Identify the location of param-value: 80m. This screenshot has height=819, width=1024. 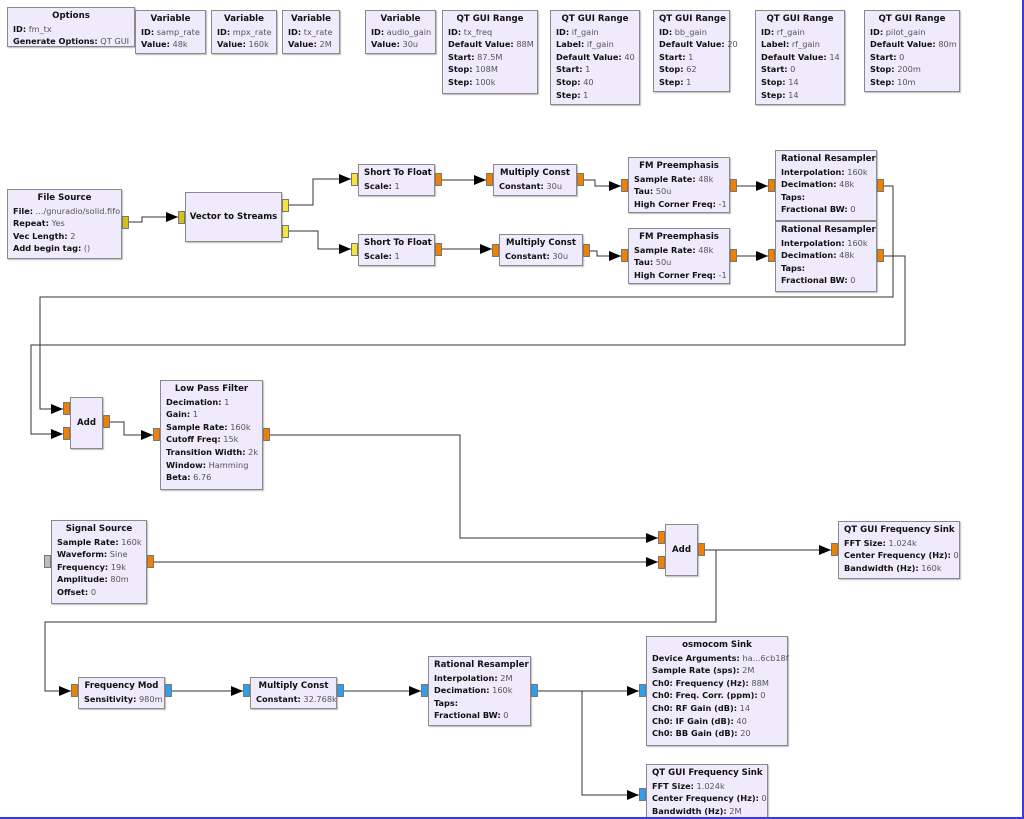
(119, 579).